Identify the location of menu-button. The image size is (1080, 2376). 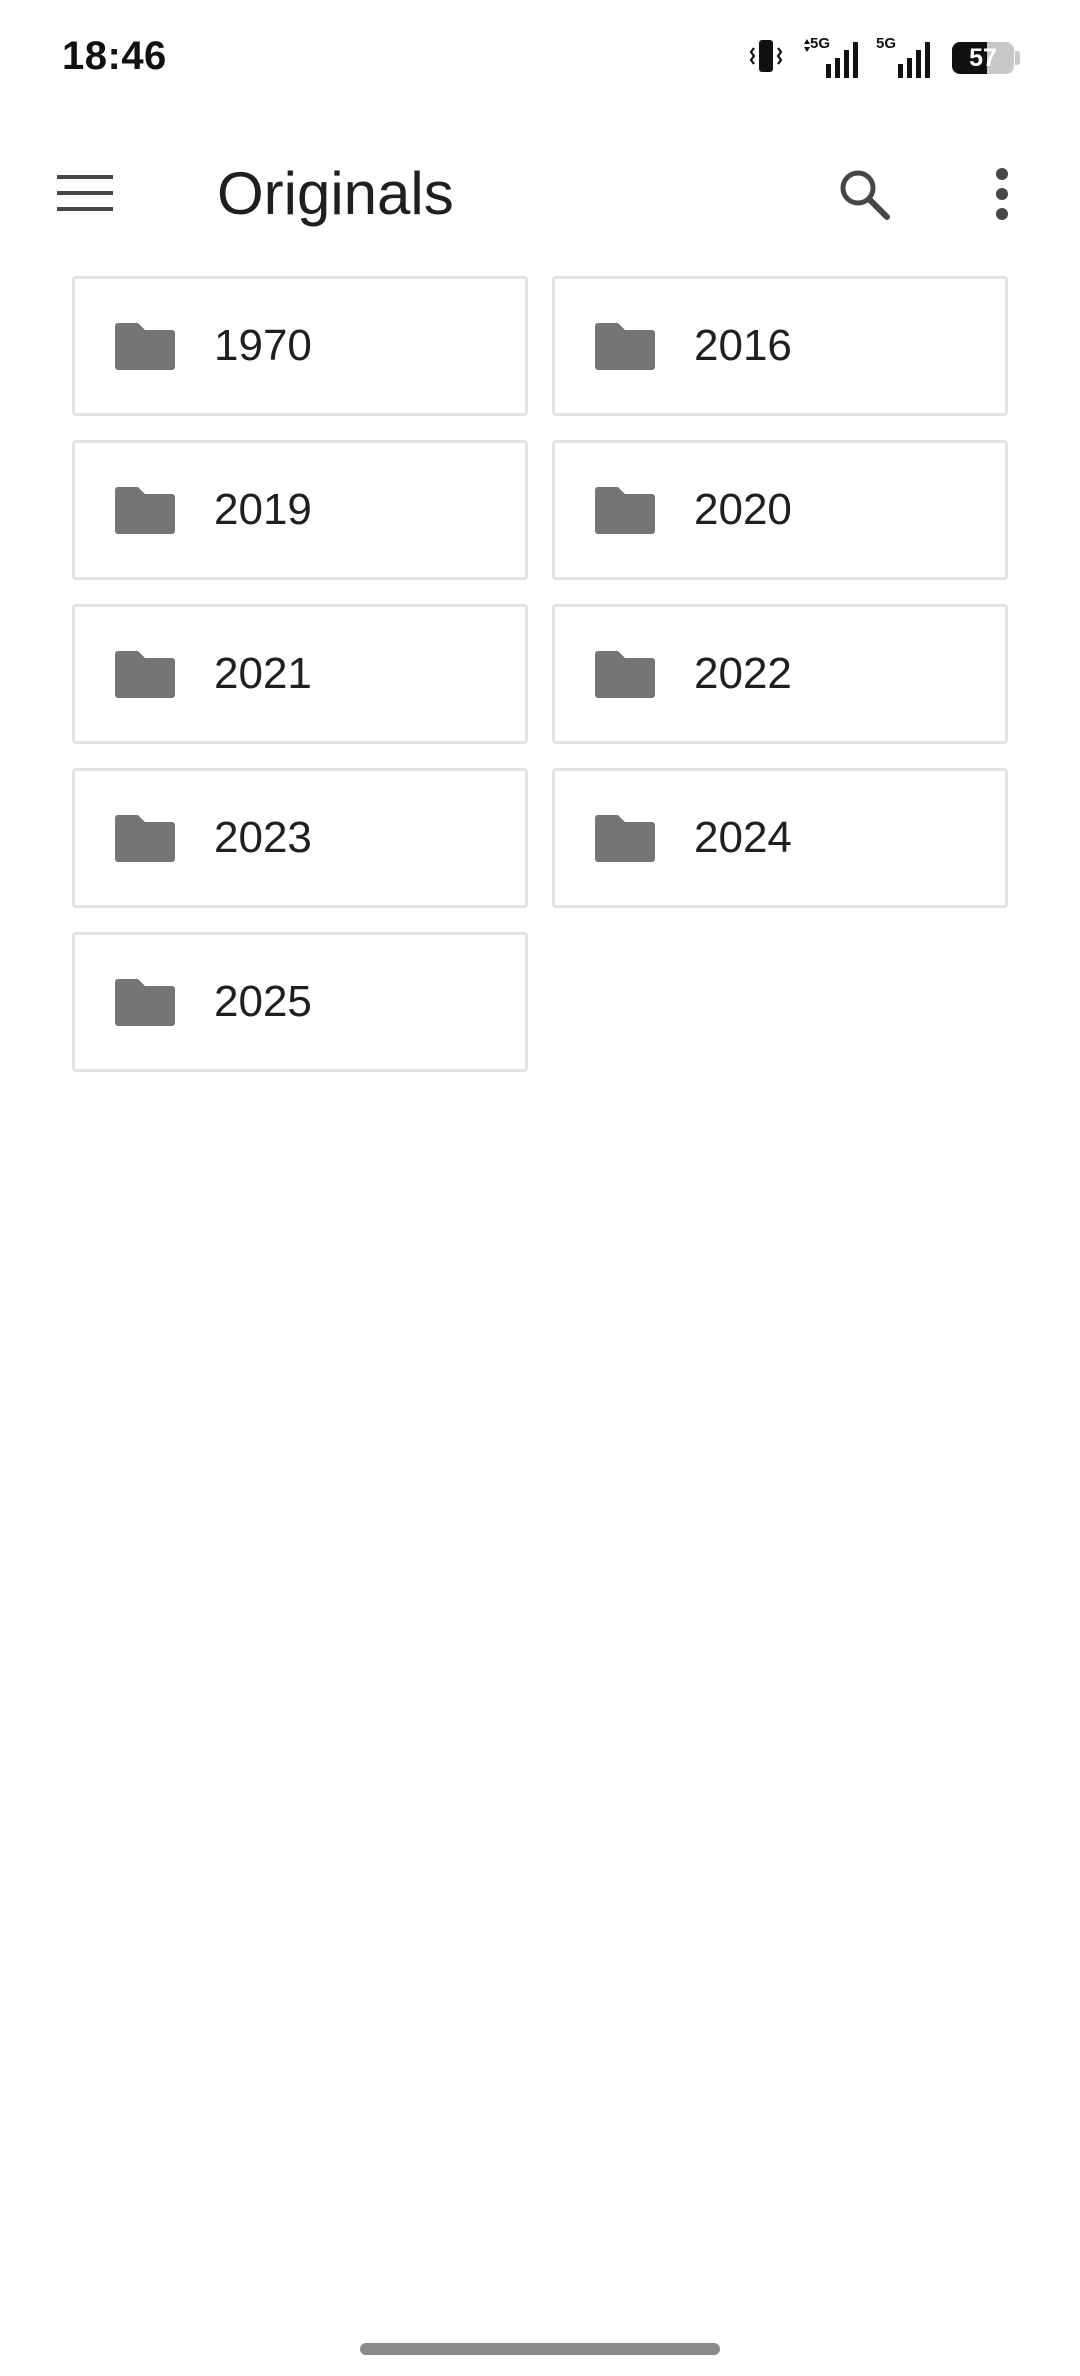
(85, 195).